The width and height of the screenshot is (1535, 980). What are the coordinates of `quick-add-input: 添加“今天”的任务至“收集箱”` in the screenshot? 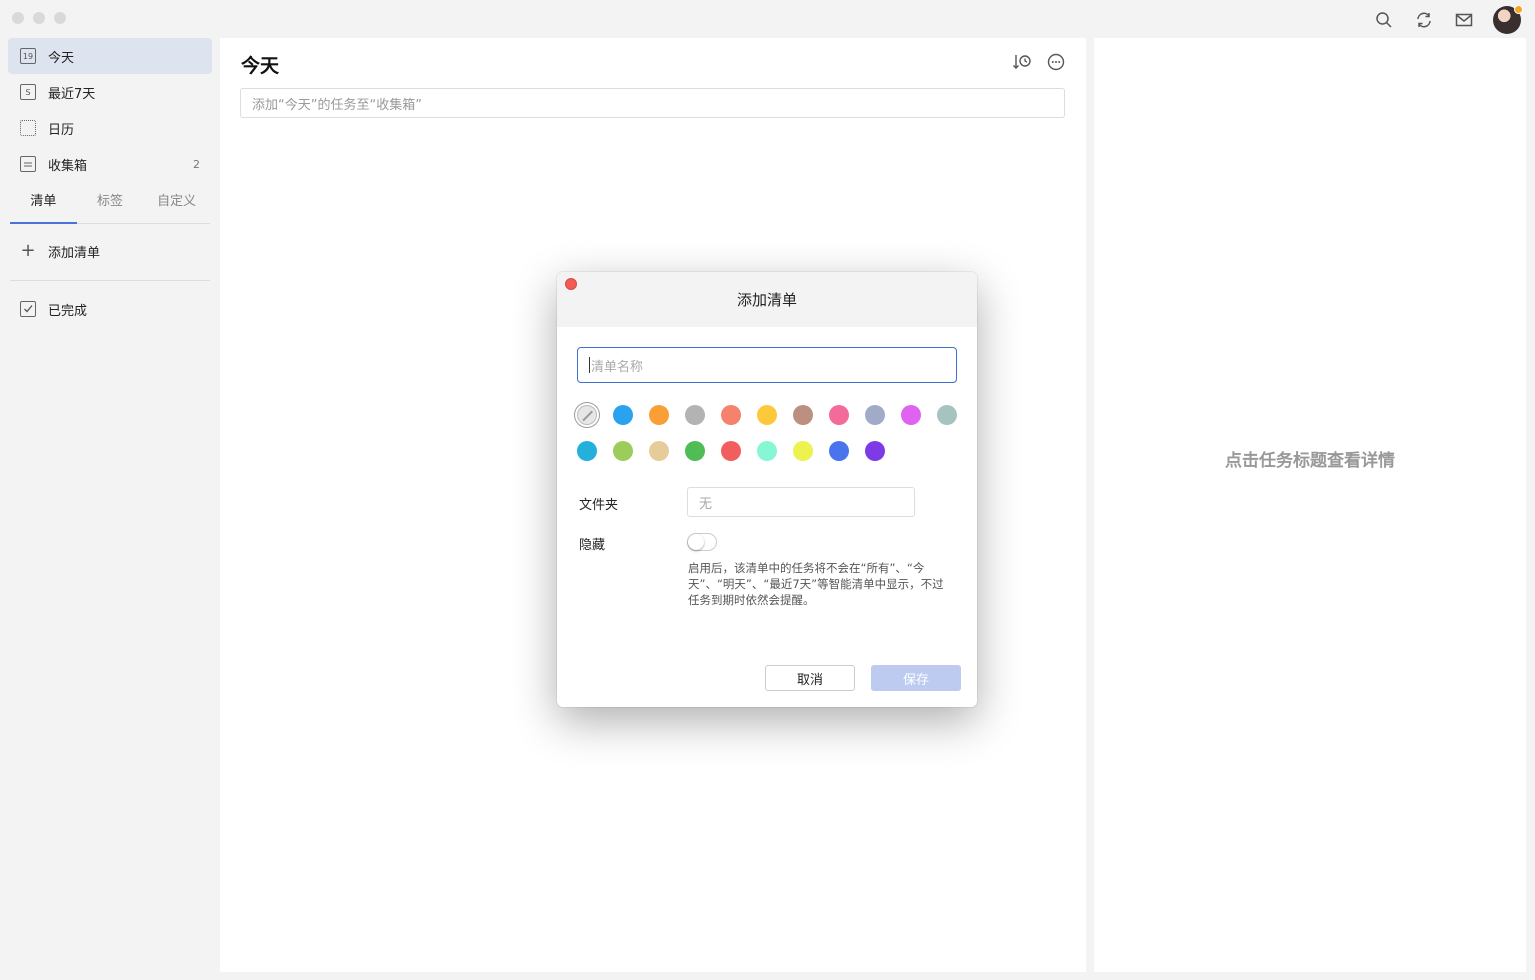 It's located at (652, 103).